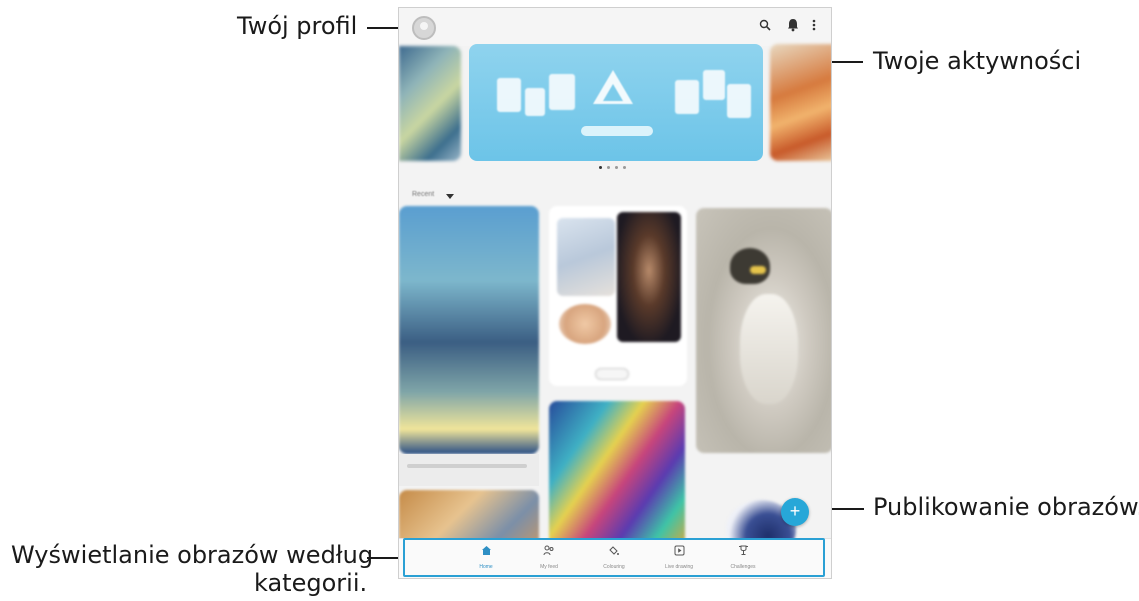 This screenshot has height=601, width=1139. I want to click on artwork-collection-card, so click(618, 296).